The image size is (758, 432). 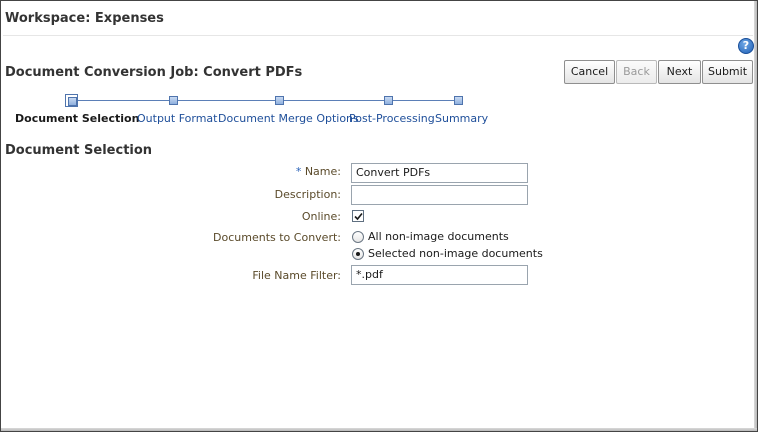 What do you see at coordinates (321, 216) in the screenshot?
I see `online-label: Online:` at bounding box center [321, 216].